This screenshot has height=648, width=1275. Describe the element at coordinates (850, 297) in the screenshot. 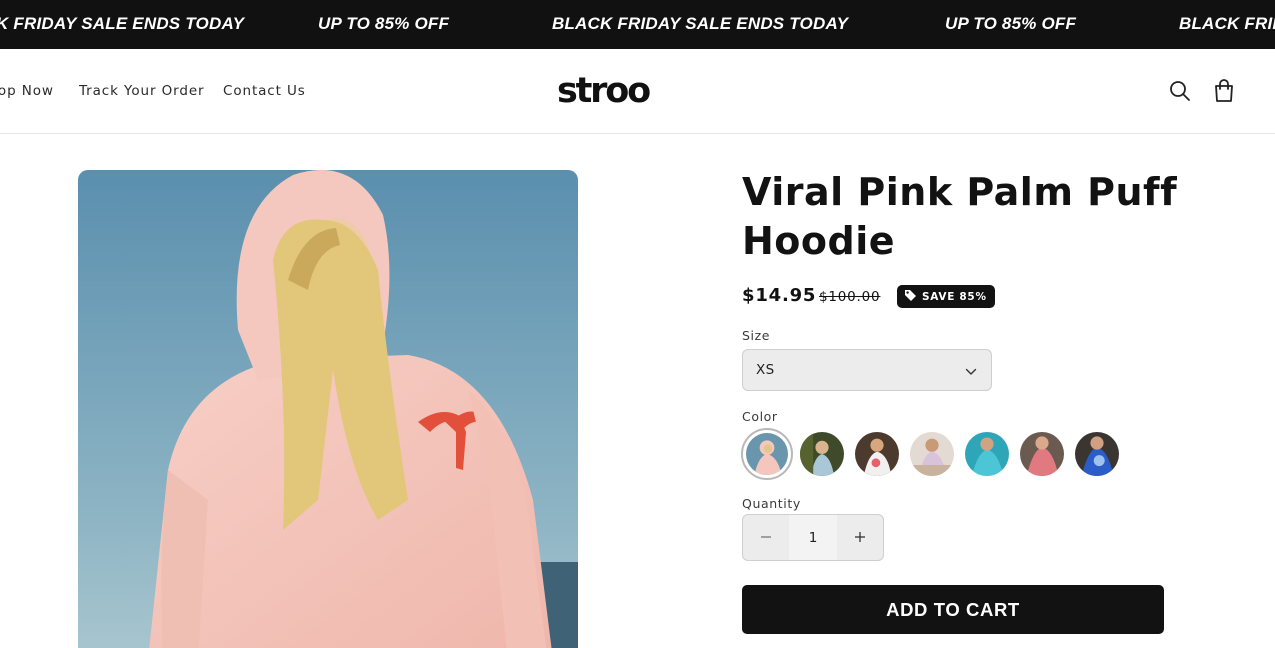

I see `compare-price: $100.00` at that location.